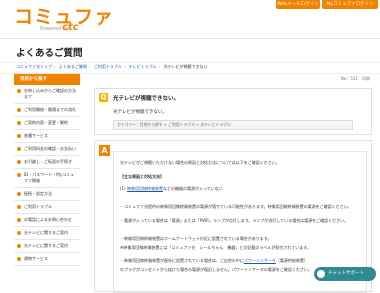  Describe the element at coordinates (47, 79) in the screenshot. I see `sidebar-heading: 目的から探す` at that location.